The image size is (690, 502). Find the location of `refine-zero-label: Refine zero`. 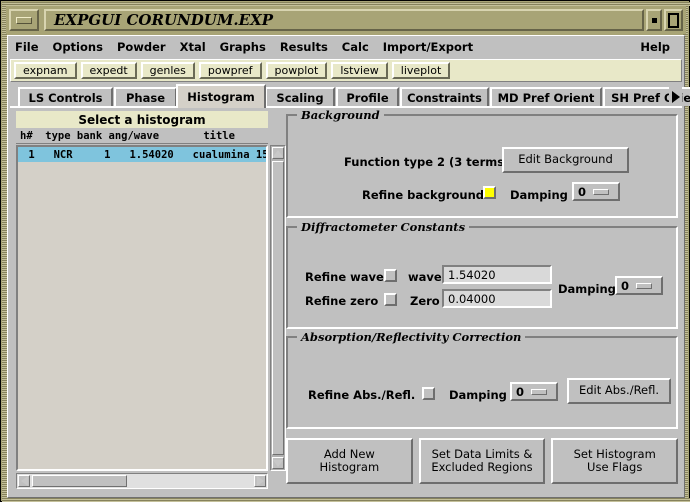

refine-zero-label: Refine zero is located at coordinates (342, 301).